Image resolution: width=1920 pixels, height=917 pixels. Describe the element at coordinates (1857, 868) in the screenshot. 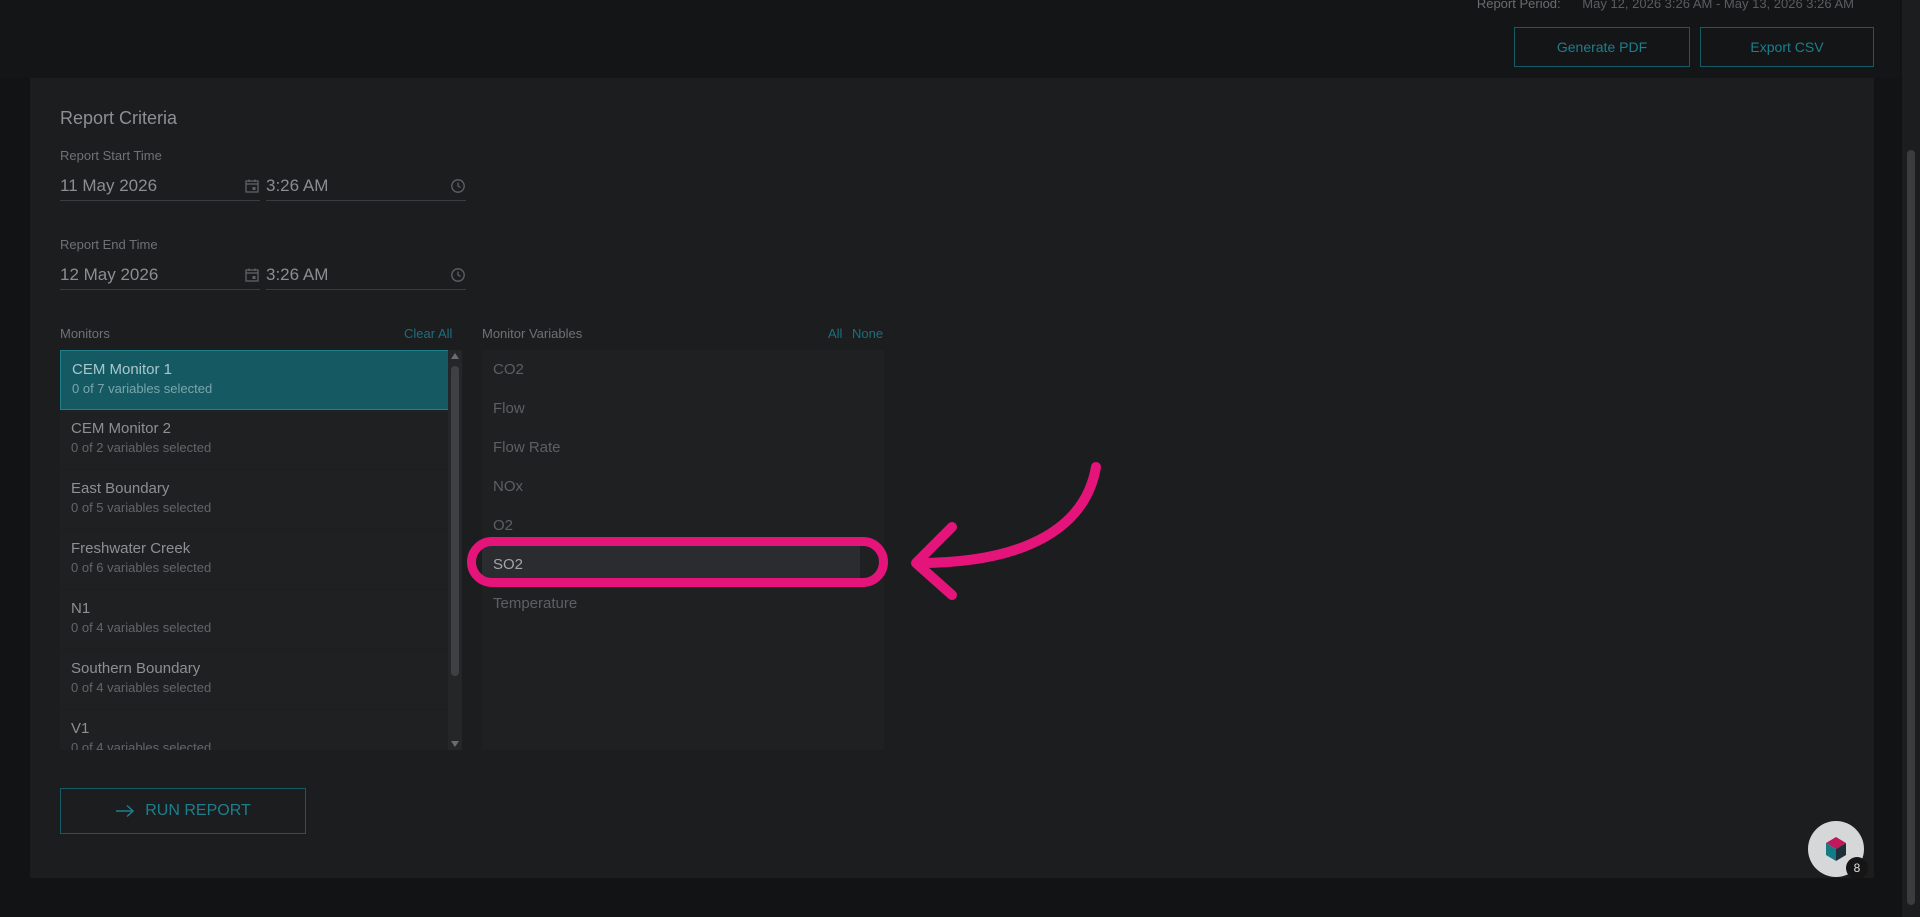

I see `notification-badge: 8` at that location.